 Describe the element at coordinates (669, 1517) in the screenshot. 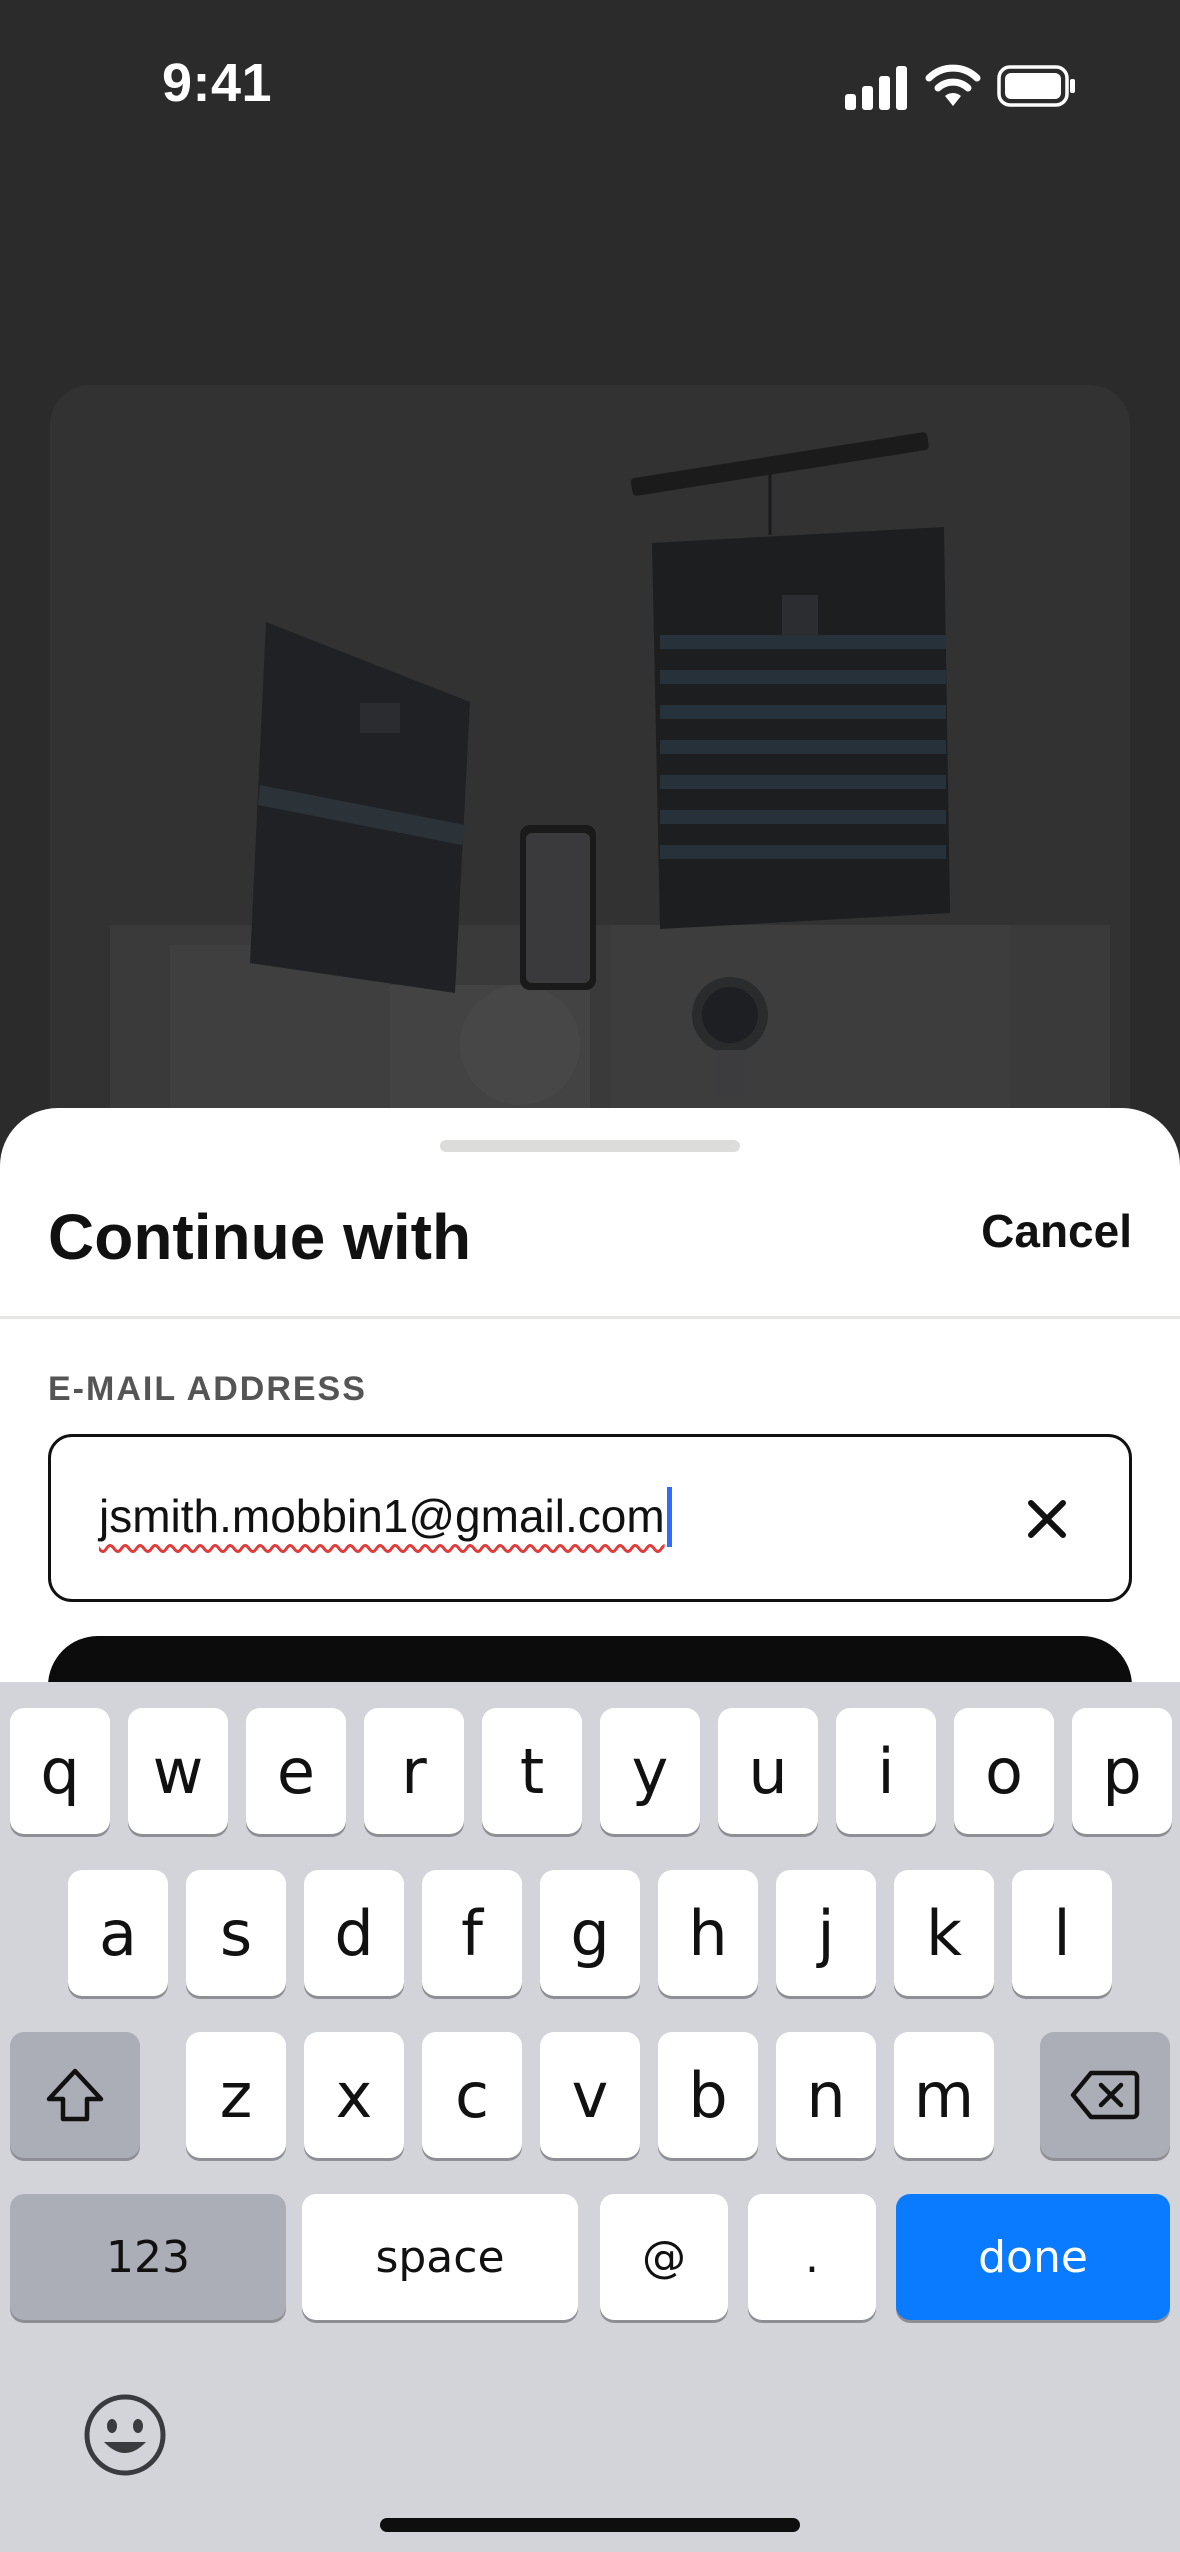

I see `text-caret` at that location.